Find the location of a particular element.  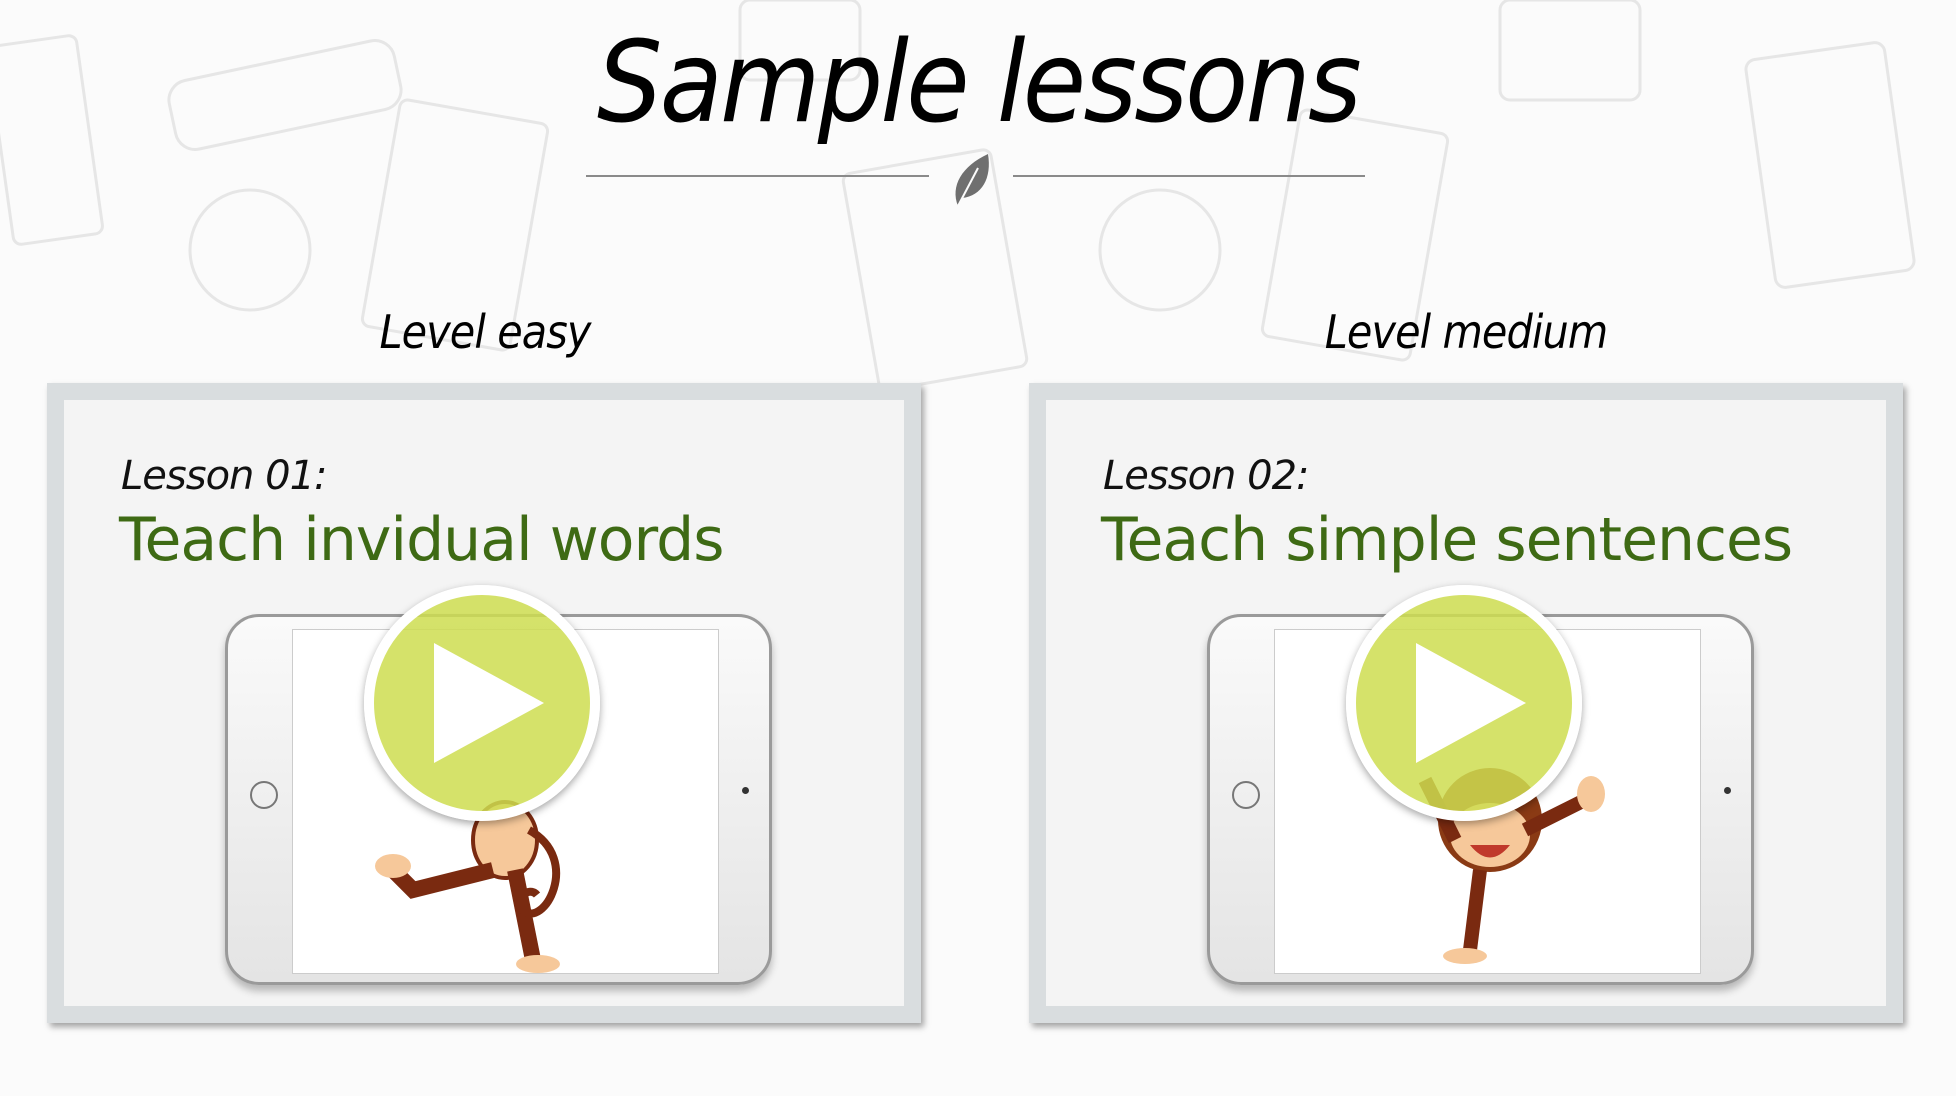

leaf-icon is located at coordinates (972, 180).